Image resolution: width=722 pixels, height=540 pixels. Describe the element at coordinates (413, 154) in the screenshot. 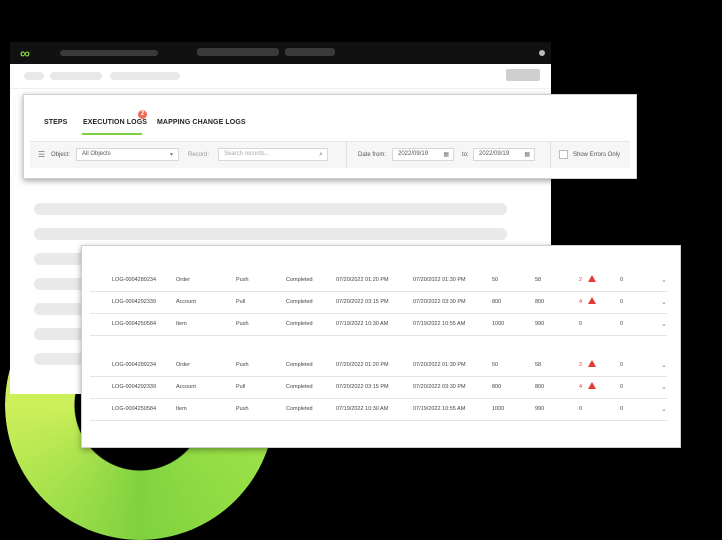

I see `date-from-value: 2022/09/19` at that location.